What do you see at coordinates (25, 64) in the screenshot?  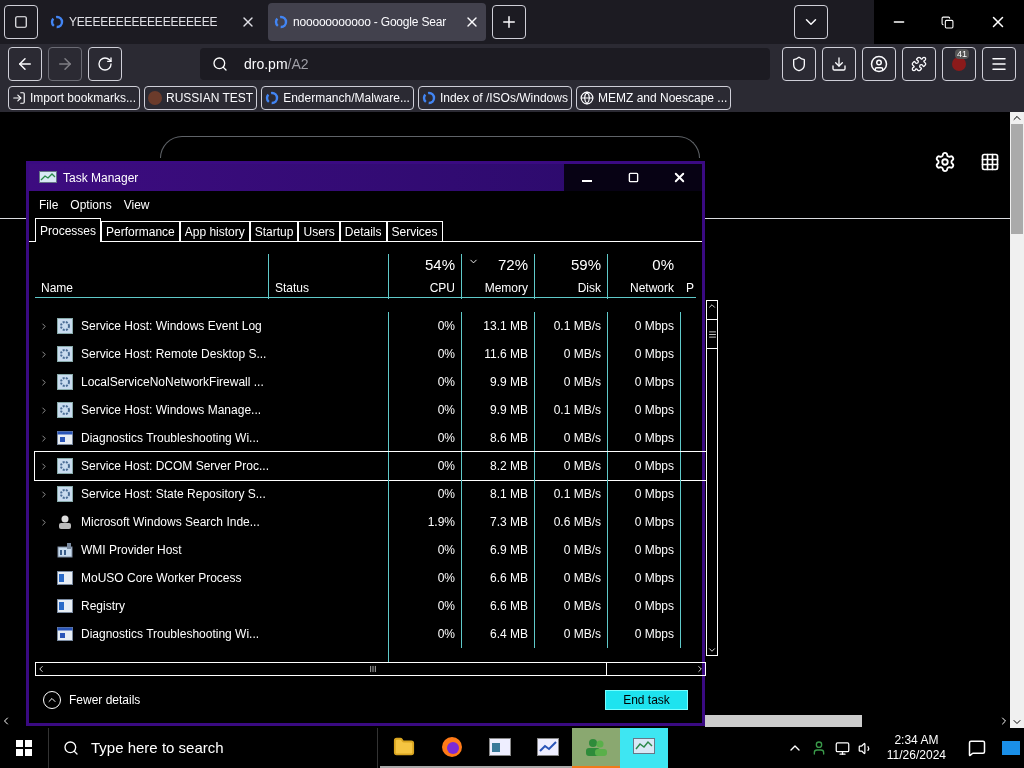 I see `back-button` at bounding box center [25, 64].